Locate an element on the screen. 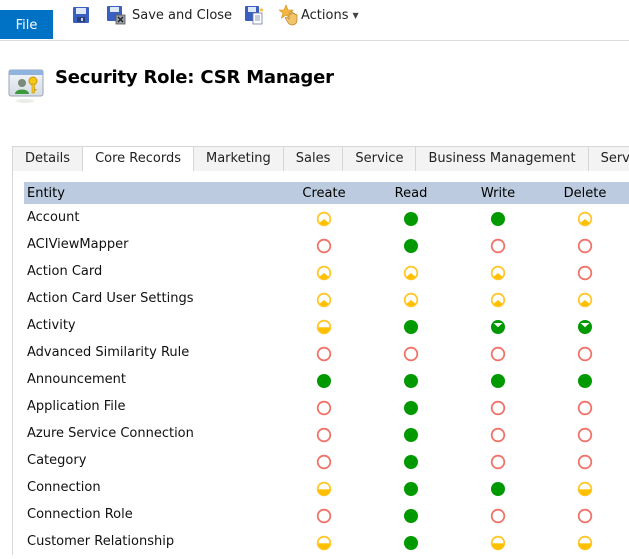 The image size is (629, 559). actions-button: Actions ▼ is located at coordinates (319, 15).